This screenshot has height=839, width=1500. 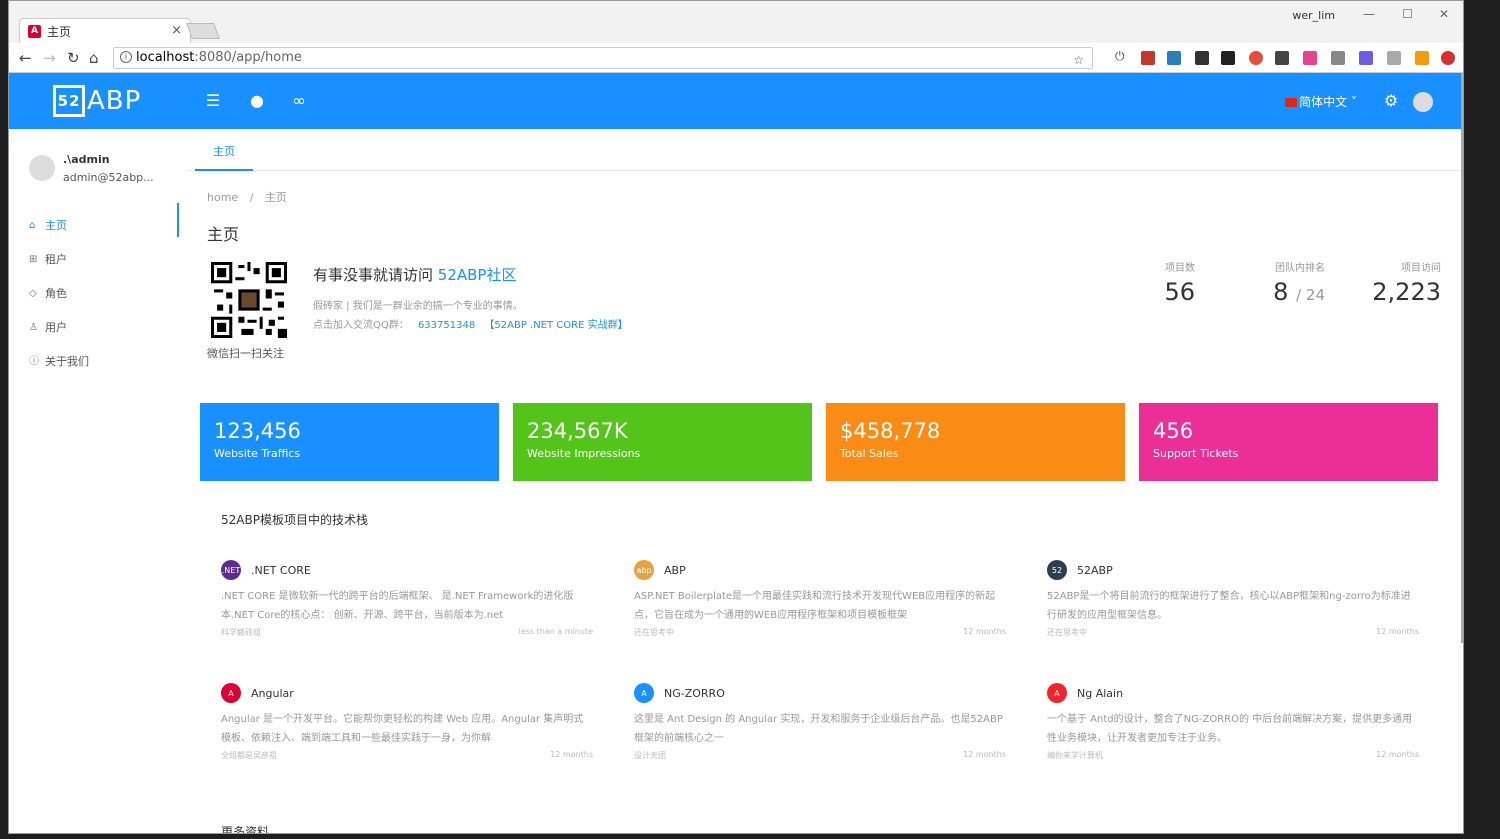 What do you see at coordinates (275, 197) in the screenshot?
I see `breadcrumb-current: 主页` at bounding box center [275, 197].